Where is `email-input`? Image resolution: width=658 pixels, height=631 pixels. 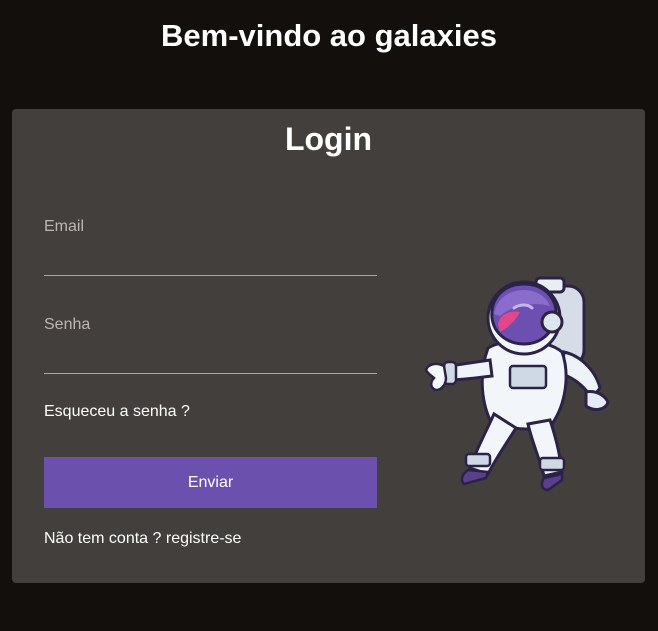
email-input is located at coordinates (210, 260).